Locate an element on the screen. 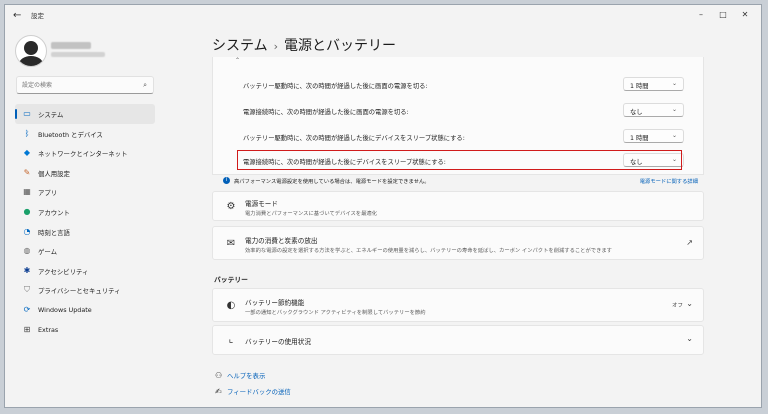  battery-usage-title: バッテリーの使用状況 is located at coordinates (278, 342).